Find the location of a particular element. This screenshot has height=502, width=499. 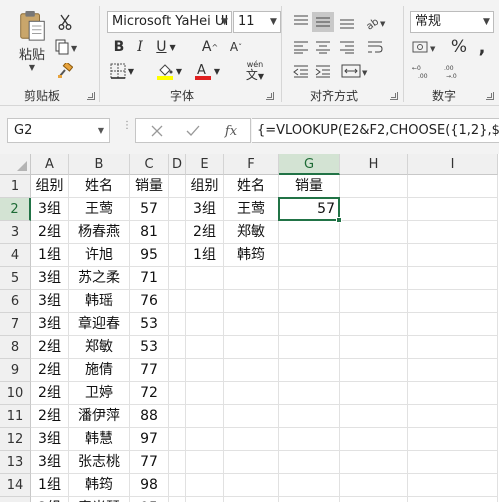

cell-a6: 3组 is located at coordinates (50, 301).